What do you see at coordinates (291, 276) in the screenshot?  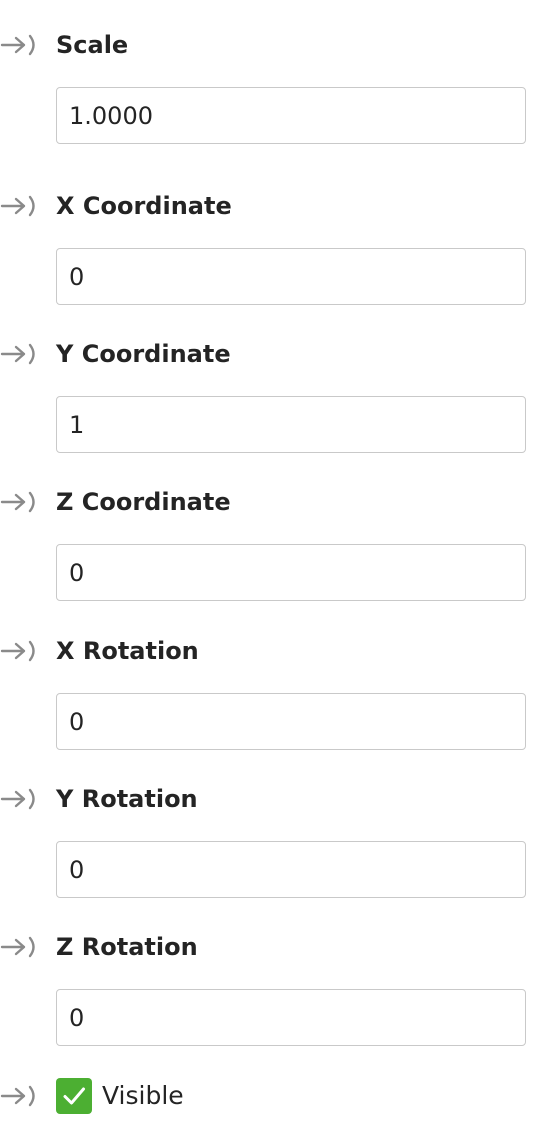 I see `x-coordinate-input` at bounding box center [291, 276].